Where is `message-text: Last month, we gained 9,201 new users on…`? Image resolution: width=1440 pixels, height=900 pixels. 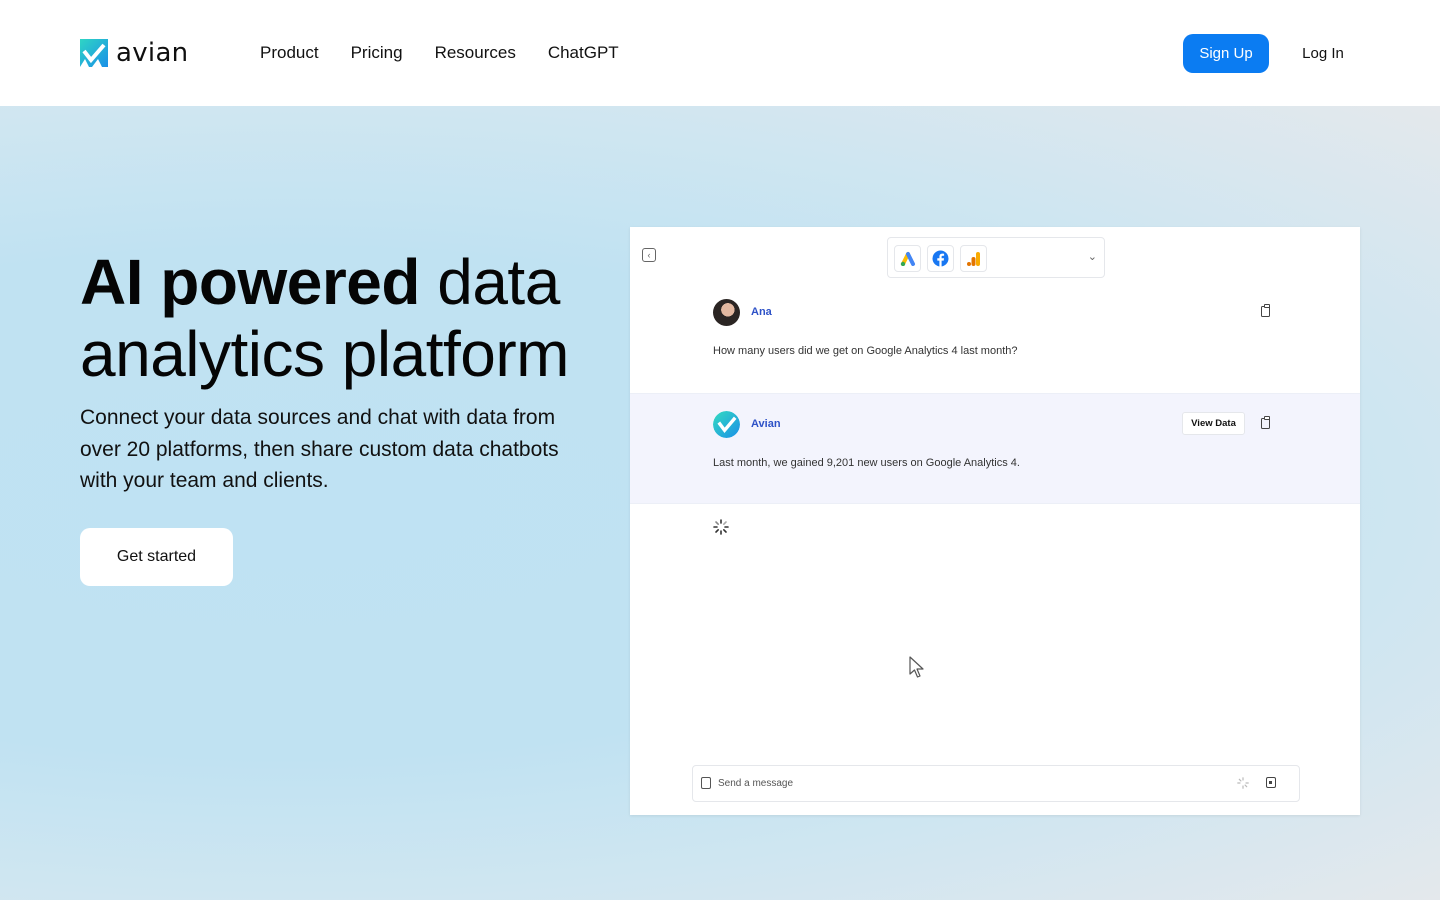 message-text: Last month, we gained 9,201 new users on… is located at coordinates (866, 463).